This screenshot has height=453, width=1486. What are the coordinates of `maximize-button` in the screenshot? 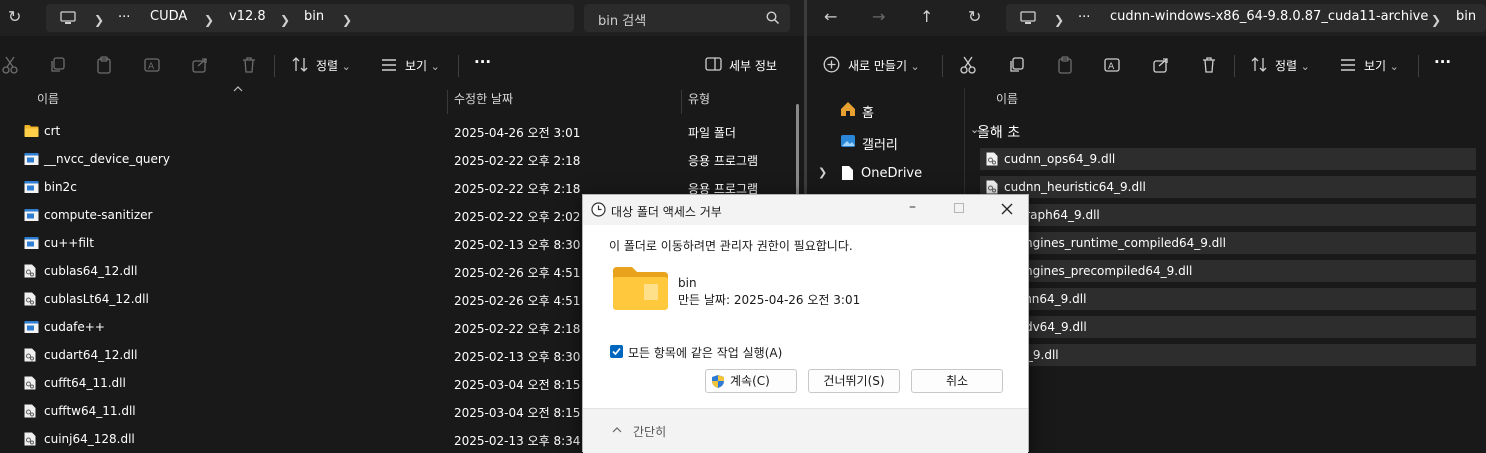 It's located at (959, 208).